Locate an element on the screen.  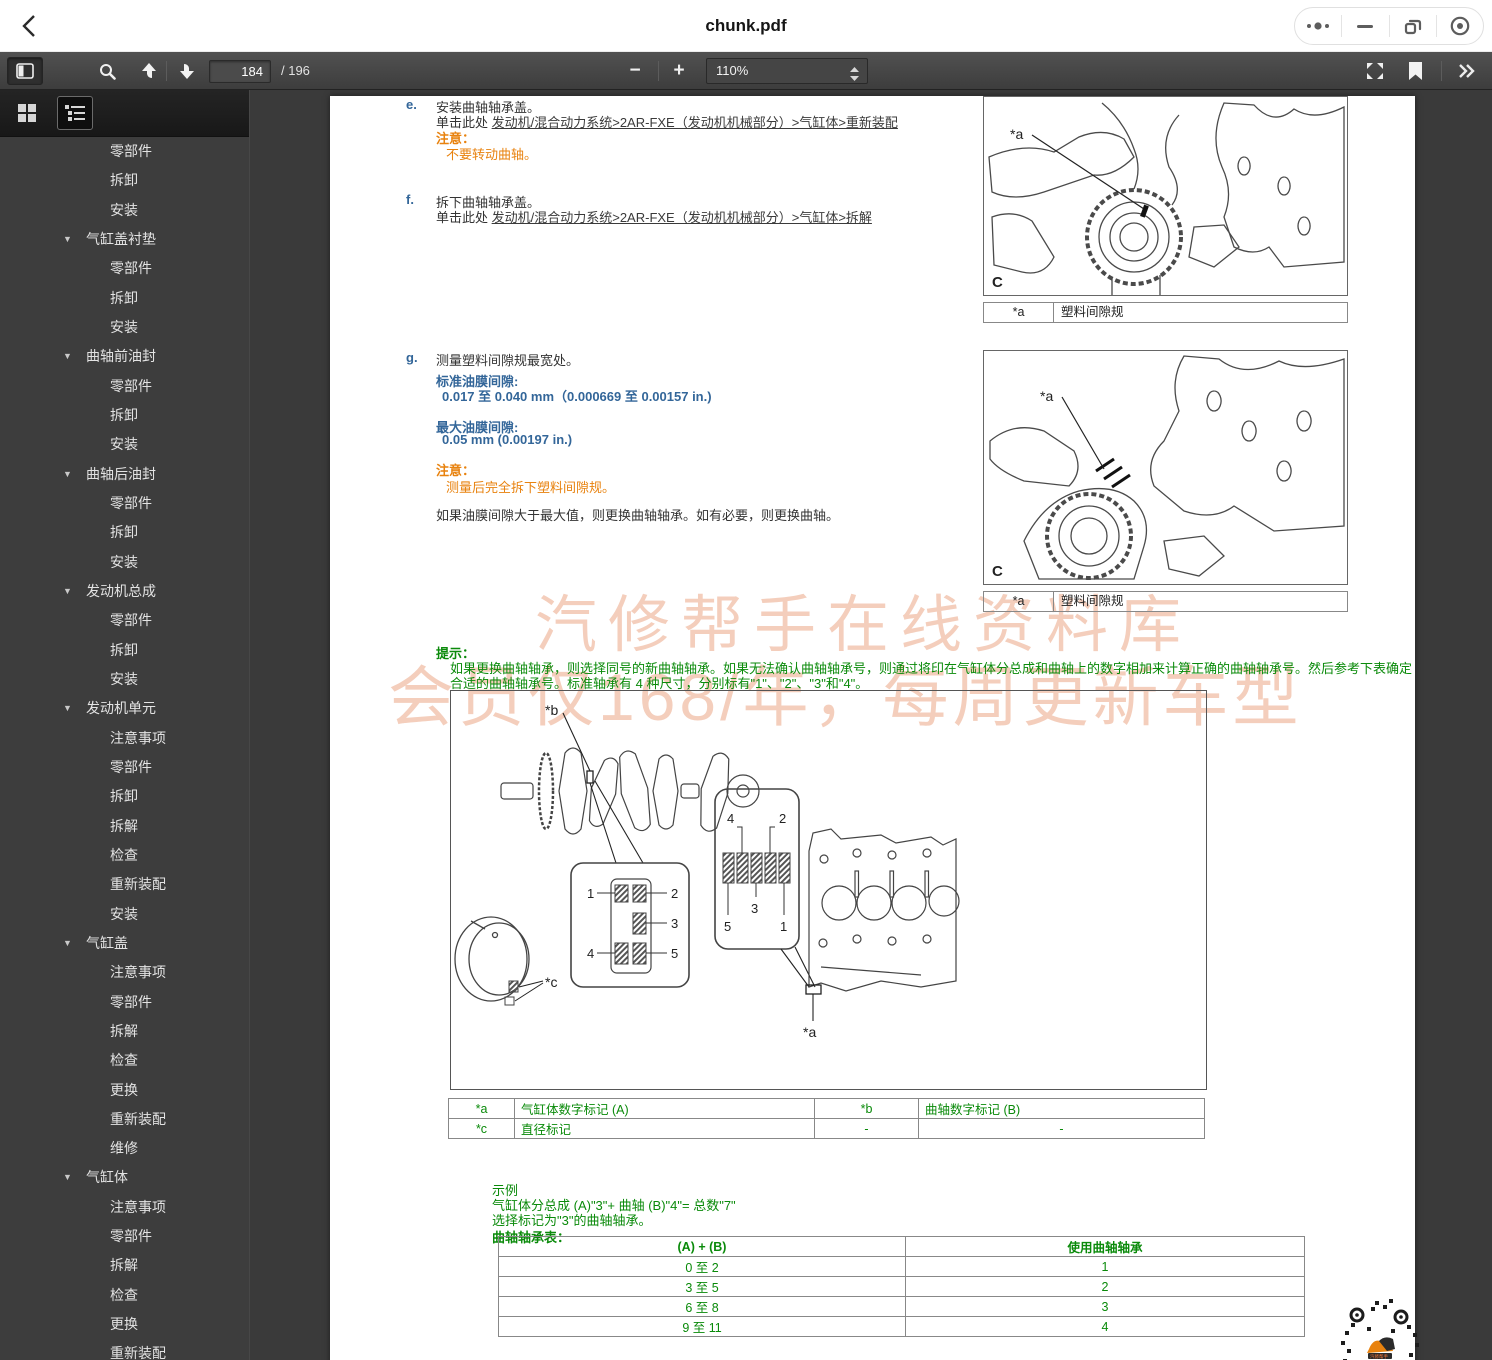
arrow-up-icon is located at coordinates (149, 70).